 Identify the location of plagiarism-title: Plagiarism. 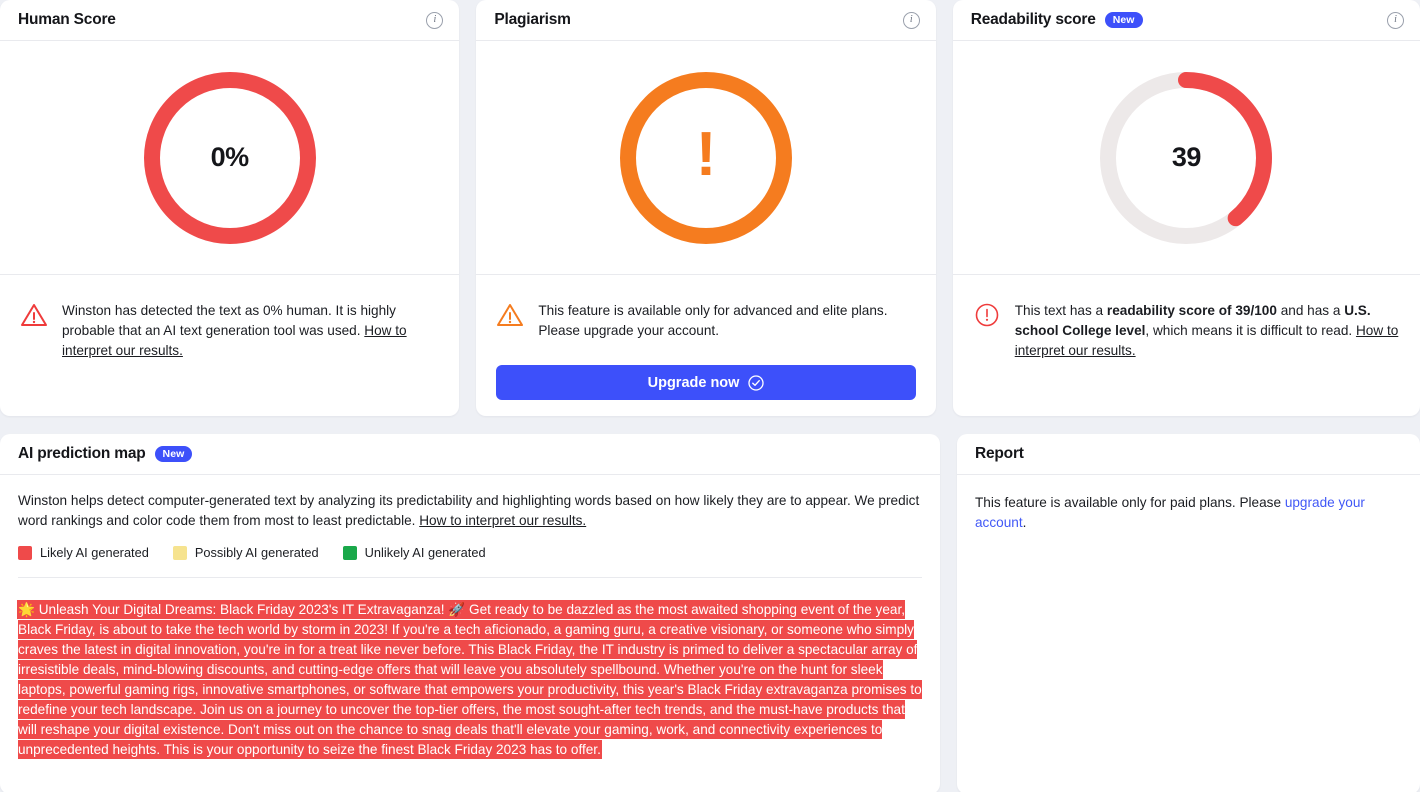
(532, 19).